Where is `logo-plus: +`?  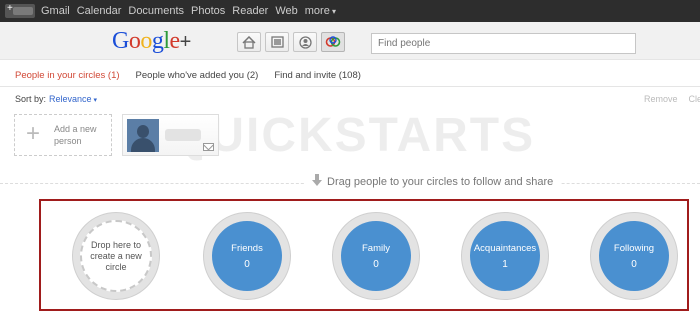
logo-plus: + is located at coordinates (185, 42).